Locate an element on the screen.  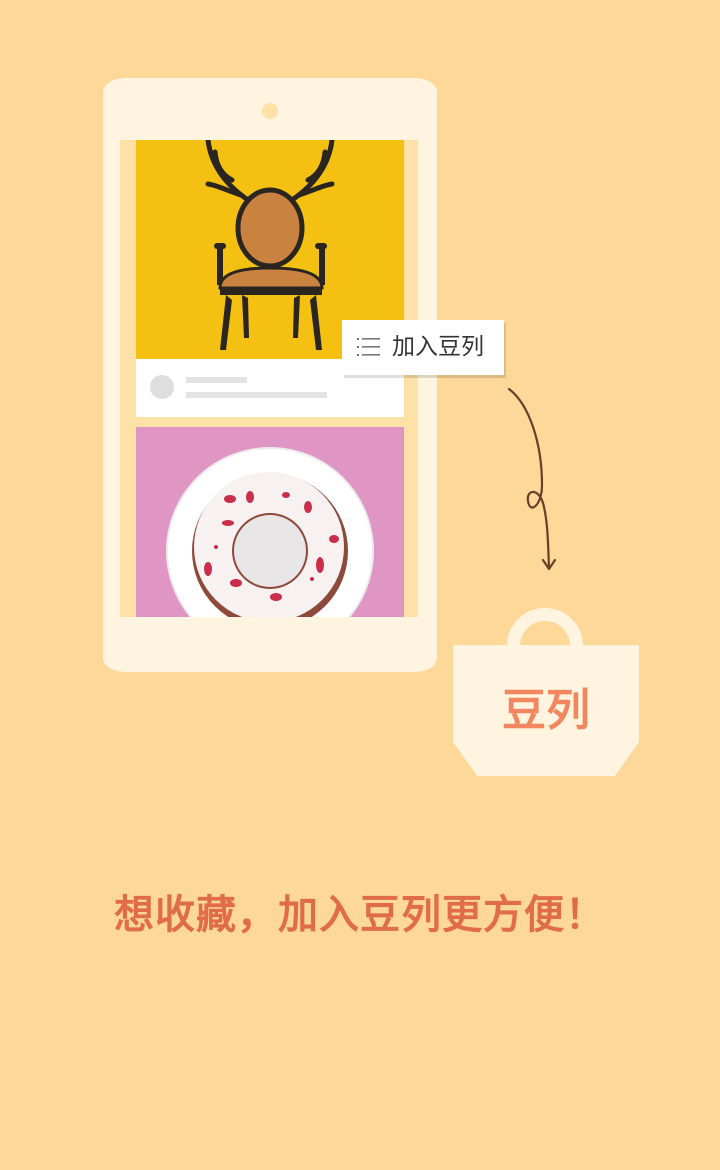
tote-bag-icon: 豆列 is located at coordinates (546, 692).